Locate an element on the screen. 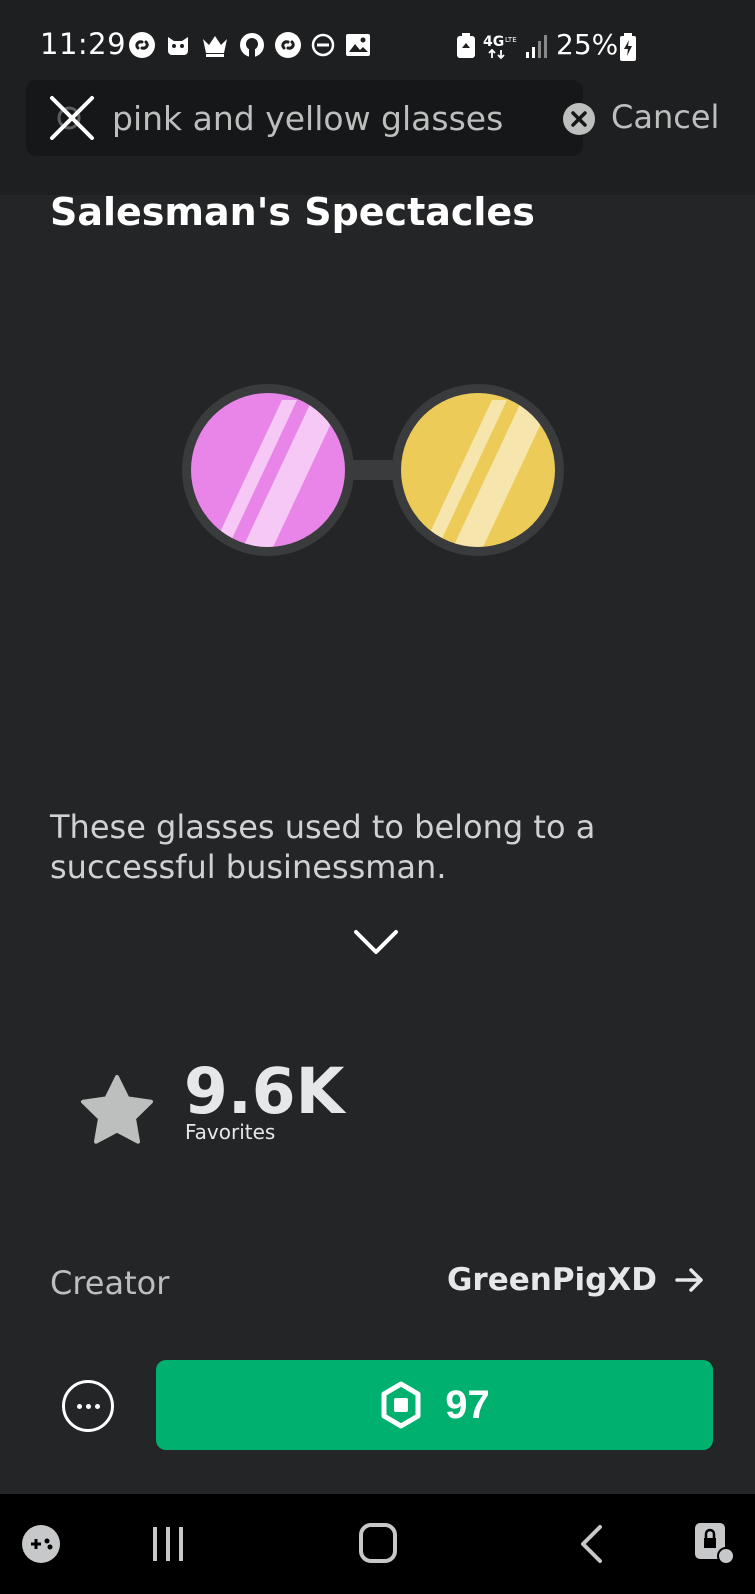 The height and width of the screenshot is (1594, 755). creator-name: GreenPigXD is located at coordinates (552, 1280).